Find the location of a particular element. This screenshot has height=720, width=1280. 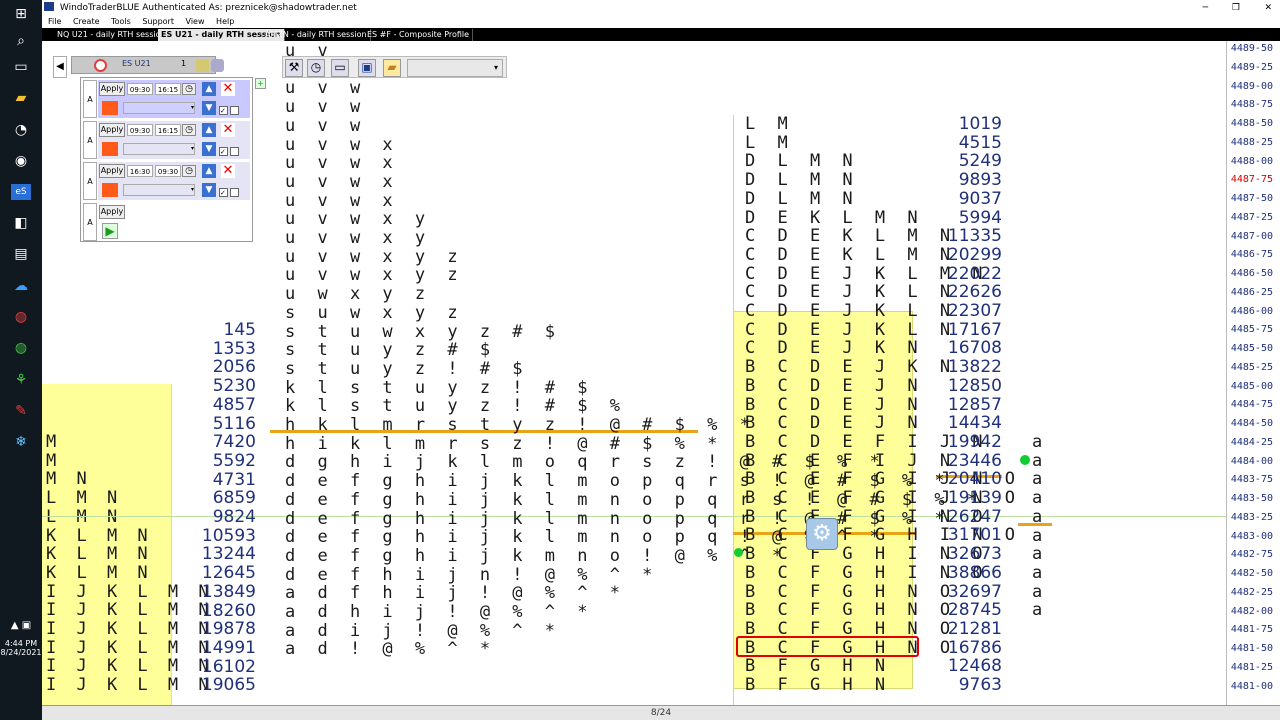

cloud-icon: ☁ is located at coordinates (21, 286).